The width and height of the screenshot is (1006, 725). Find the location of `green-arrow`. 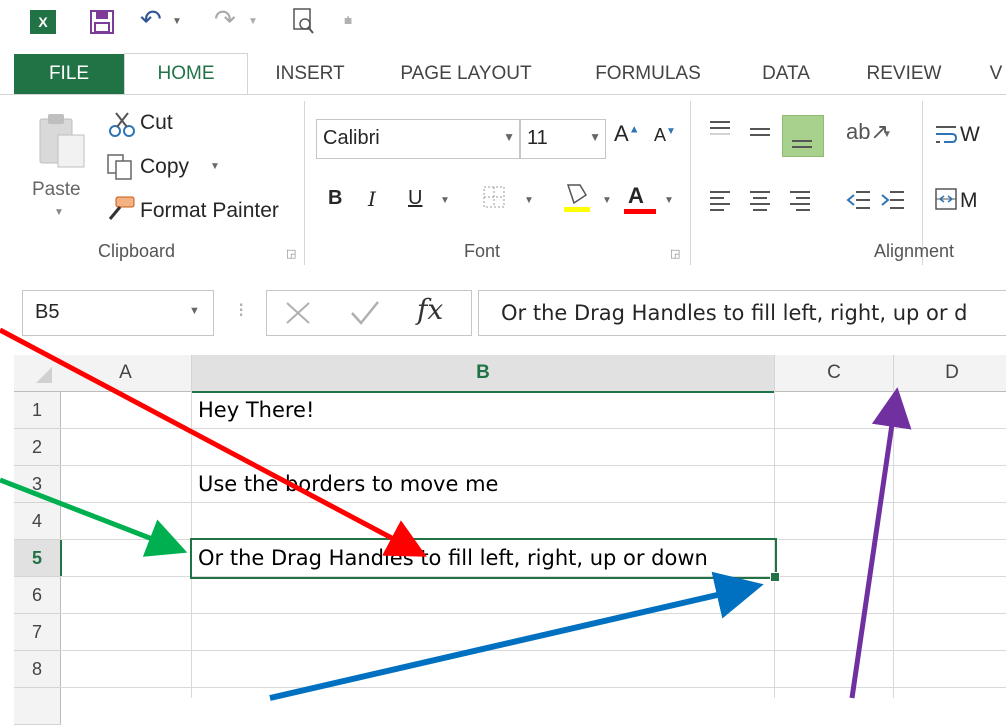

green-arrow is located at coordinates (94, 517).